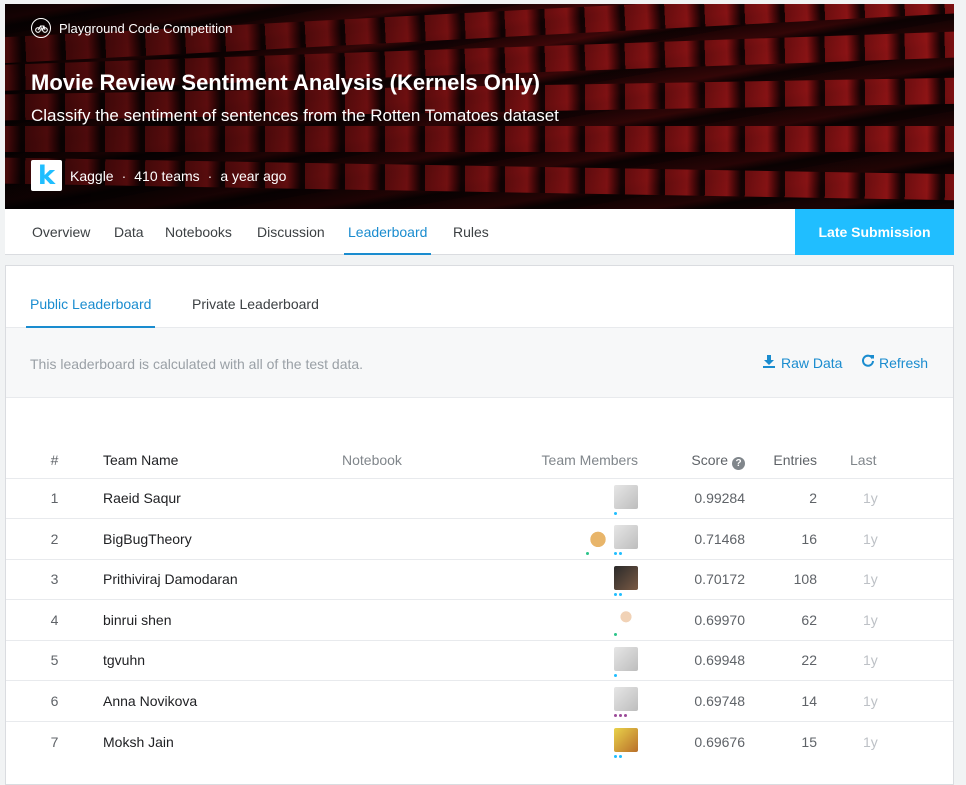 The image size is (966, 785). What do you see at coordinates (372, 460) in the screenshot?
I see `col-notebook: Notebook` at bounding box center [372, 460].